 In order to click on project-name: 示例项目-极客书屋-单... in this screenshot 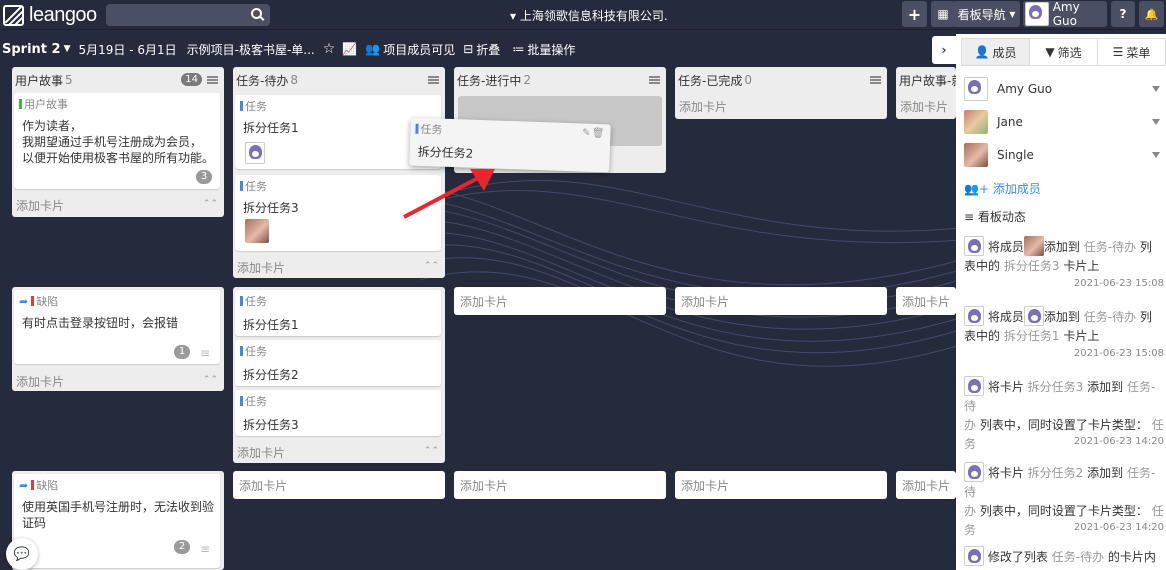, I will do `click(251, 49)`.